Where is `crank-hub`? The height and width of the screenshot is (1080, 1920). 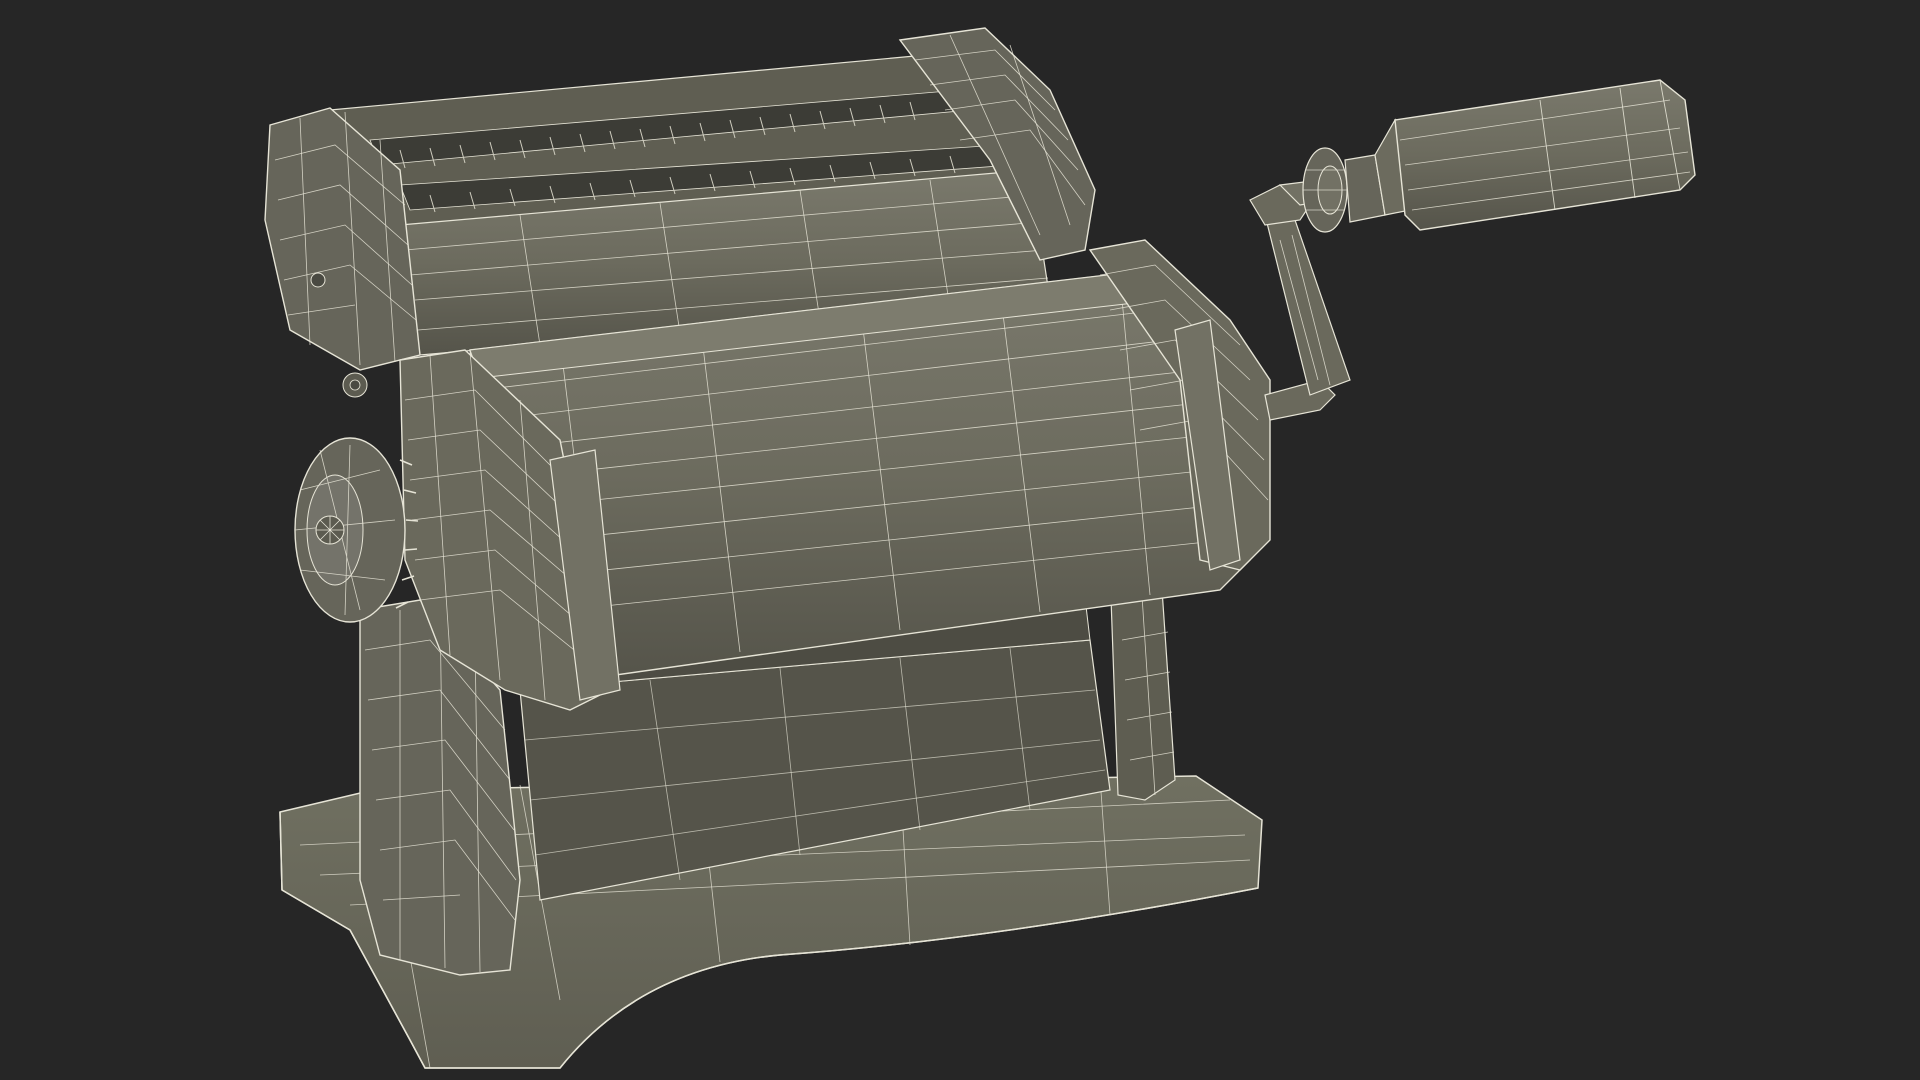 crank-hub is located at coordinates (1325, 190).